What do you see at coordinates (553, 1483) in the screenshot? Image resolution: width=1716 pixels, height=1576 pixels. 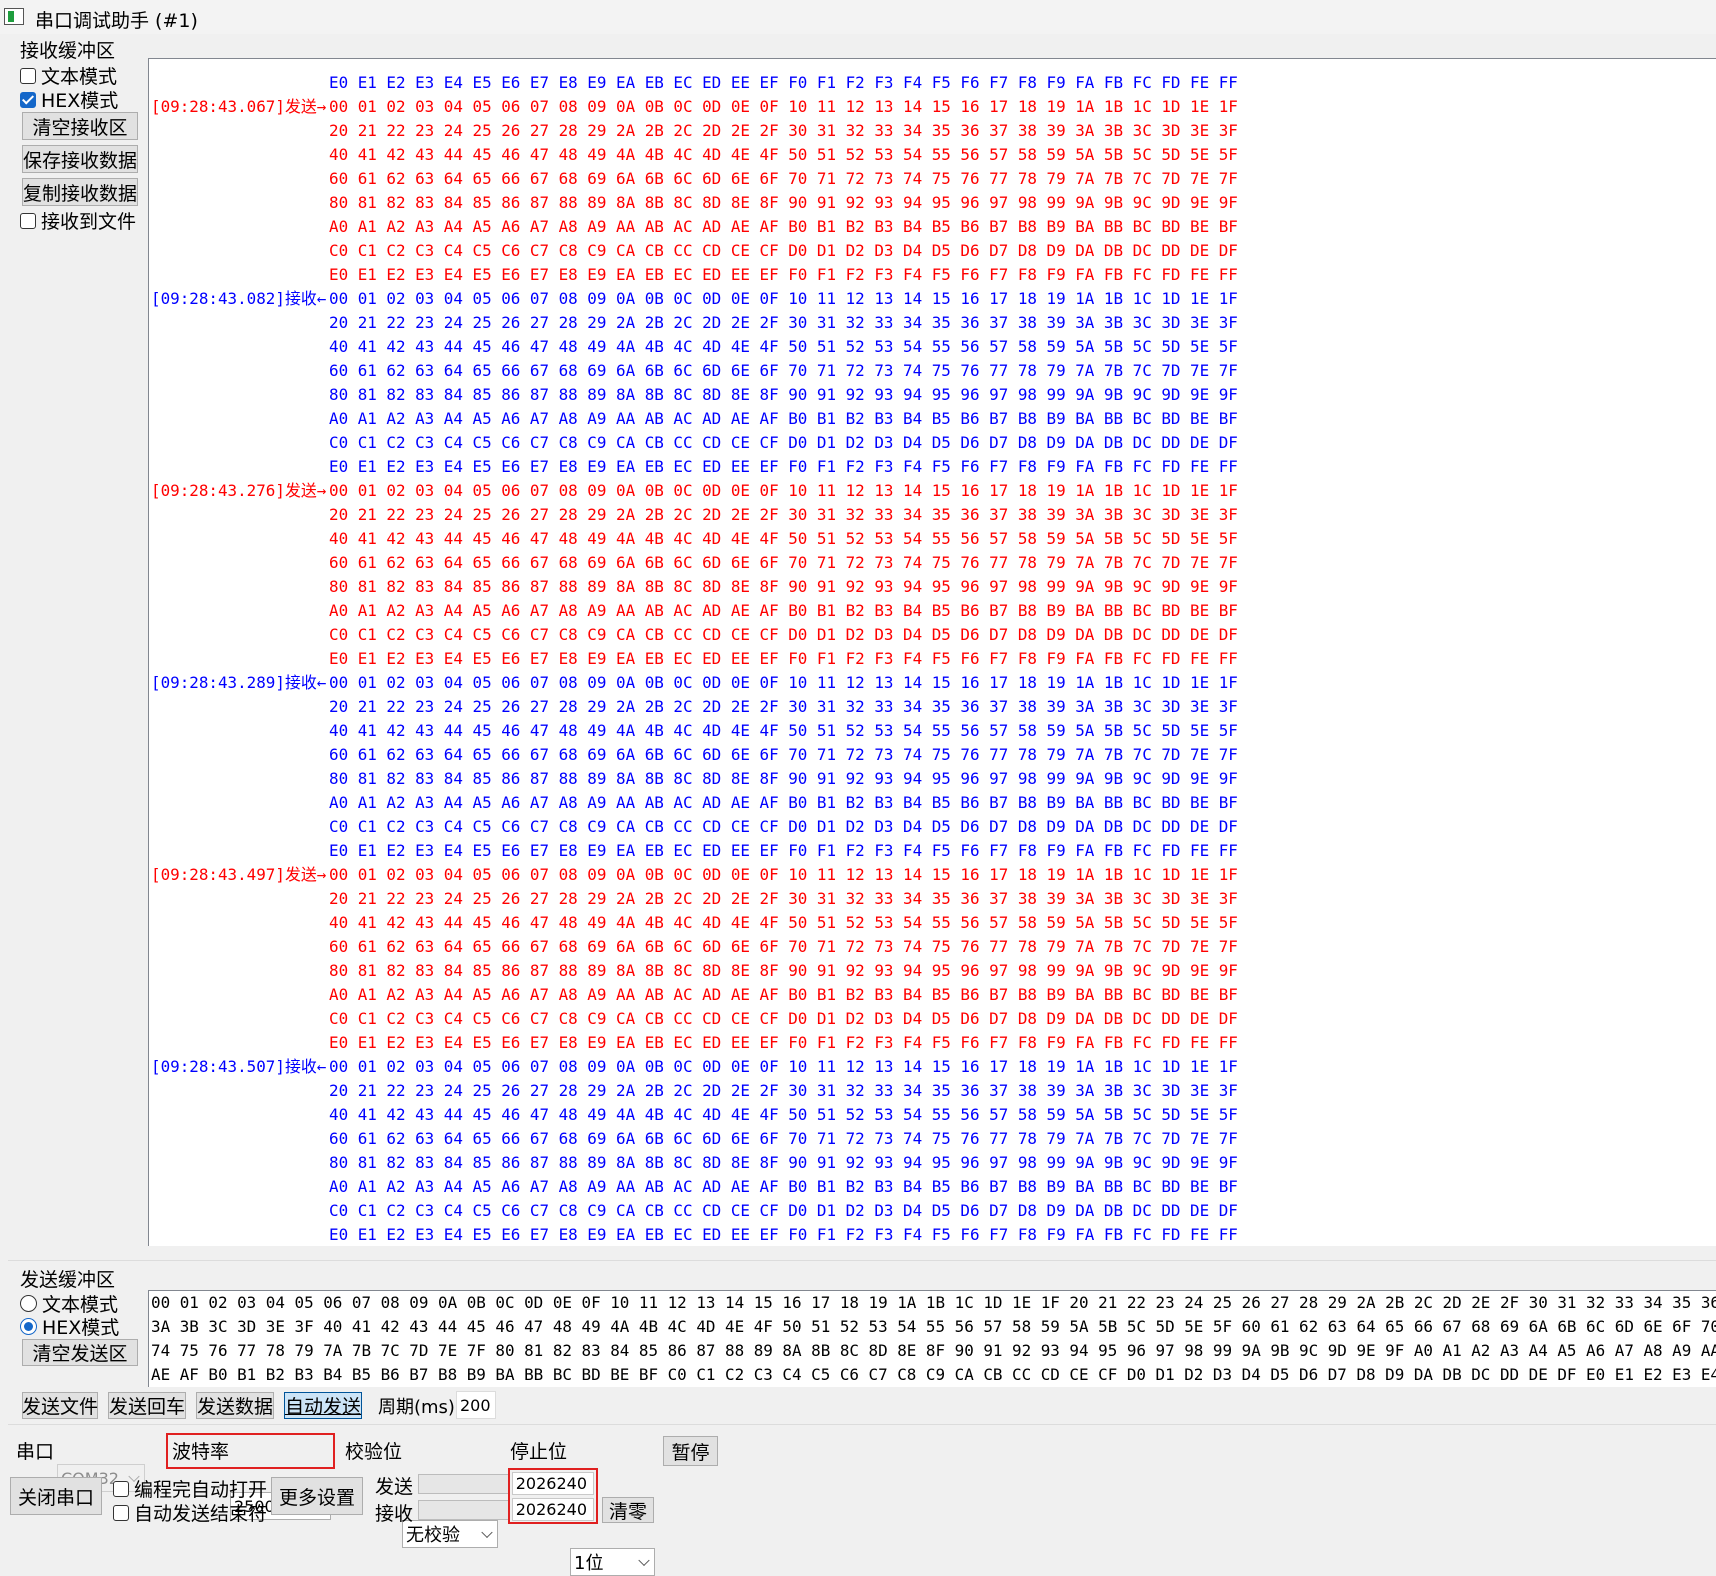 I see `send-count-value: 2026240` at bounding box center [553, 1483].